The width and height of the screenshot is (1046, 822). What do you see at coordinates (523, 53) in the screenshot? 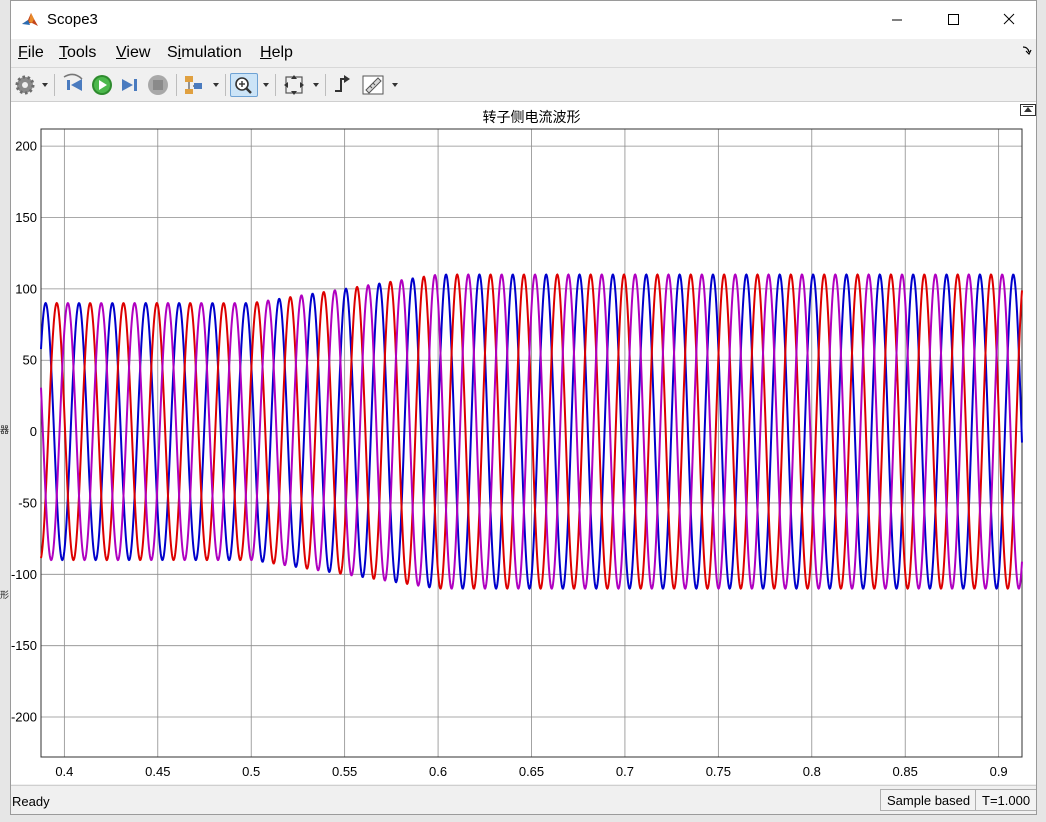
I see `menu-bar: File Tools View Simulation Help` at bounding box center [523, 53].